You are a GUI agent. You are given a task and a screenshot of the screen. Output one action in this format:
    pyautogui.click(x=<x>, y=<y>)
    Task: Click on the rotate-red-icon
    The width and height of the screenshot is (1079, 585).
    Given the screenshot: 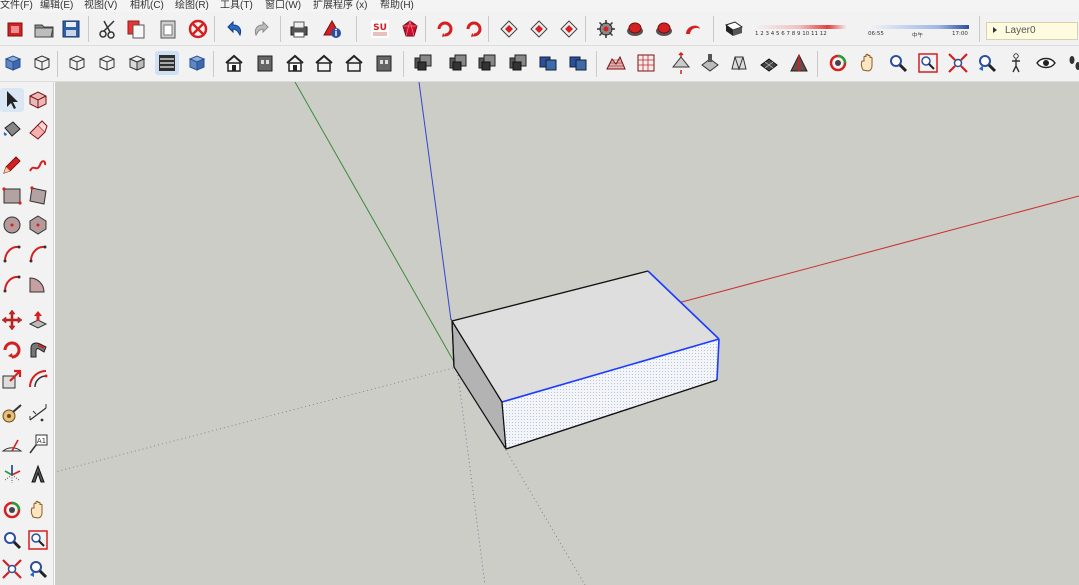 What is the action you would take?
    pyautogui.click(x=474, y=29)
    